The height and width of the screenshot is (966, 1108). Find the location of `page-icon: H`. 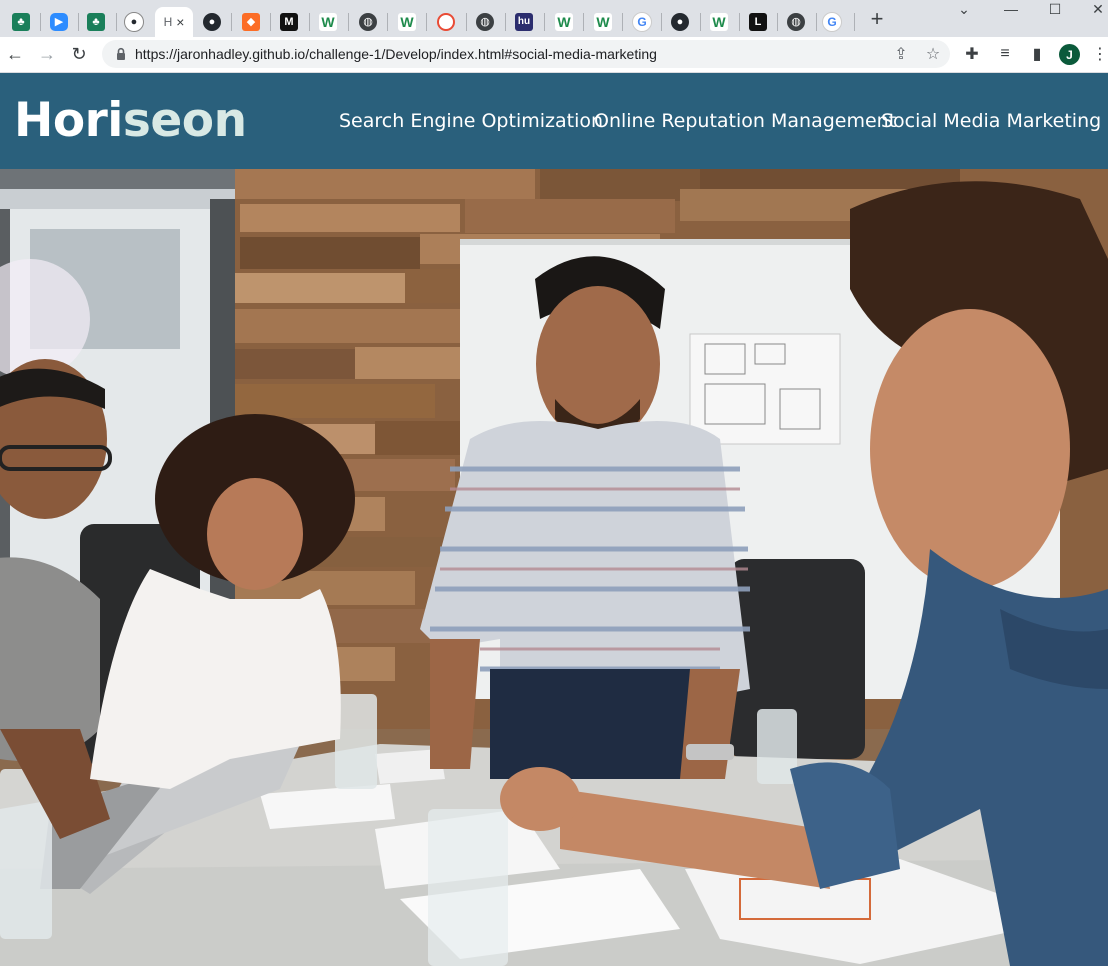

page-icon: H is located at coordinates (168, 22).